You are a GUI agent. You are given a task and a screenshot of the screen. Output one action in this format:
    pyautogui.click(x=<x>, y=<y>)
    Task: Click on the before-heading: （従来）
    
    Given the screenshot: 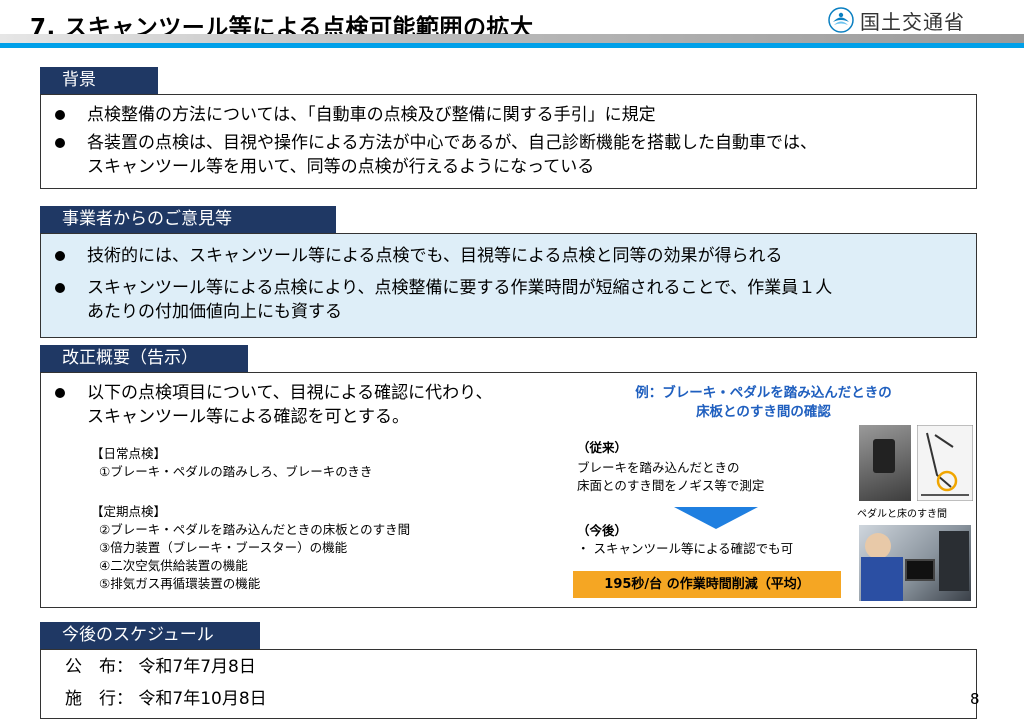 What is the action you would take?
    pyautogui.click(x=602, y=447)
    